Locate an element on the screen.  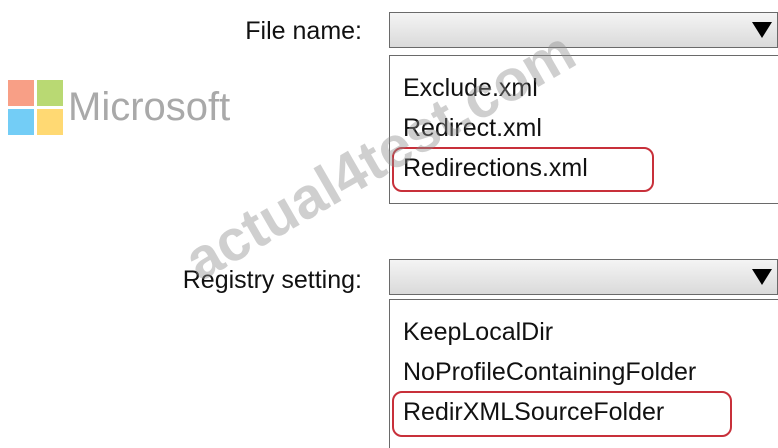
file-name-option: Redirect.xml is located at coordinates (472, 128).